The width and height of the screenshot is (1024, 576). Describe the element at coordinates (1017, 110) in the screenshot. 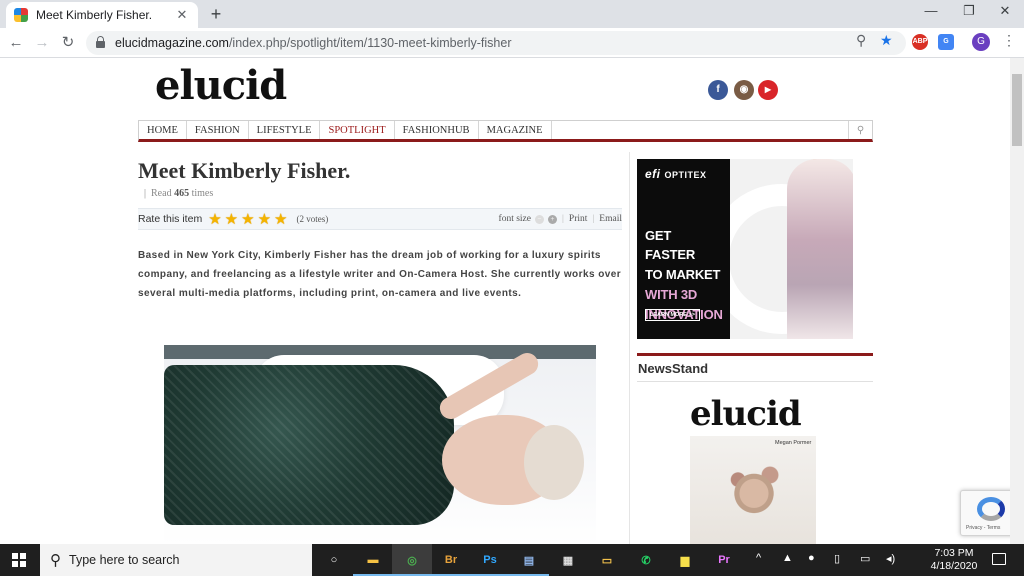

I see `scrollbar-thumb` at that location.